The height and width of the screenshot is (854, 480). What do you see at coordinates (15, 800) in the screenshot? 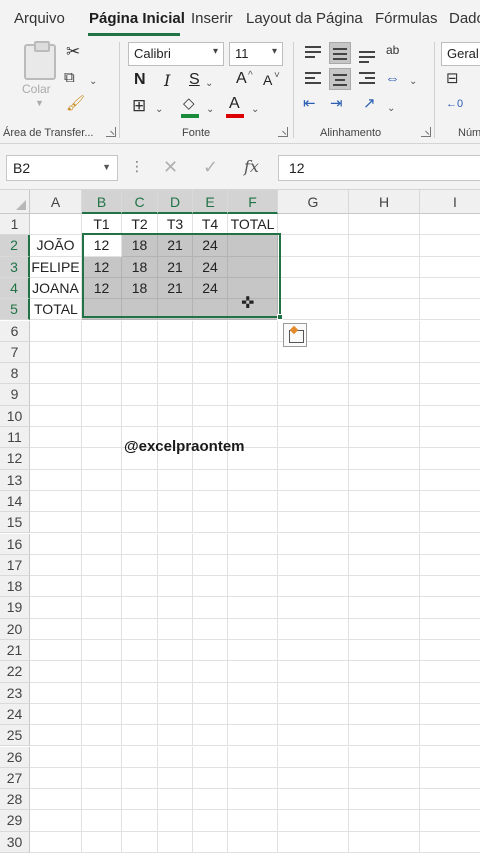
I see `row-header-28: 28` at bounding box center [15, 800].